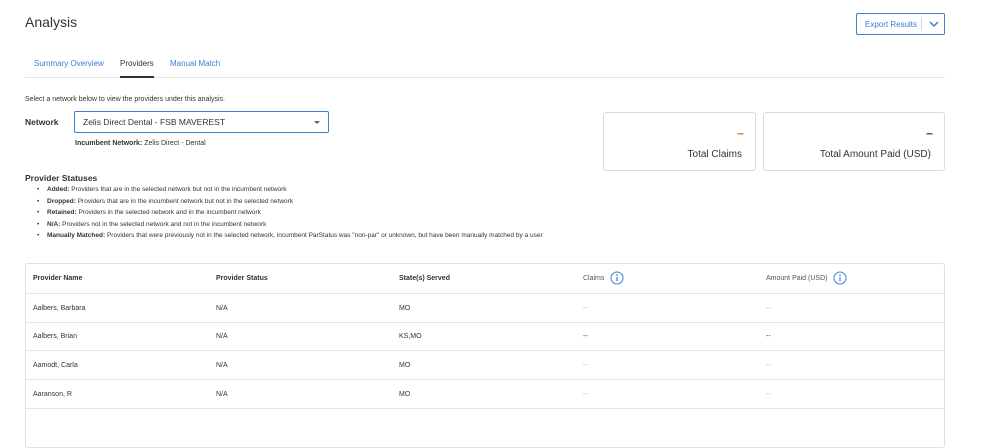  What do you see at coordinates (57, 278) in the screenshot?
I see `column-header-provider-name: Provider Name` at bounding box center [57, 278].